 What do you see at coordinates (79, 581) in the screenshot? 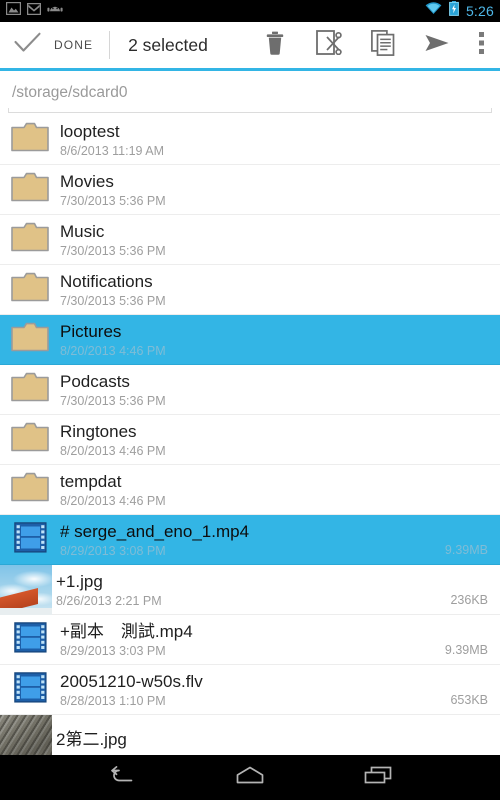
I see `file-name: +1.jpg` at bounding box center [79, 581].